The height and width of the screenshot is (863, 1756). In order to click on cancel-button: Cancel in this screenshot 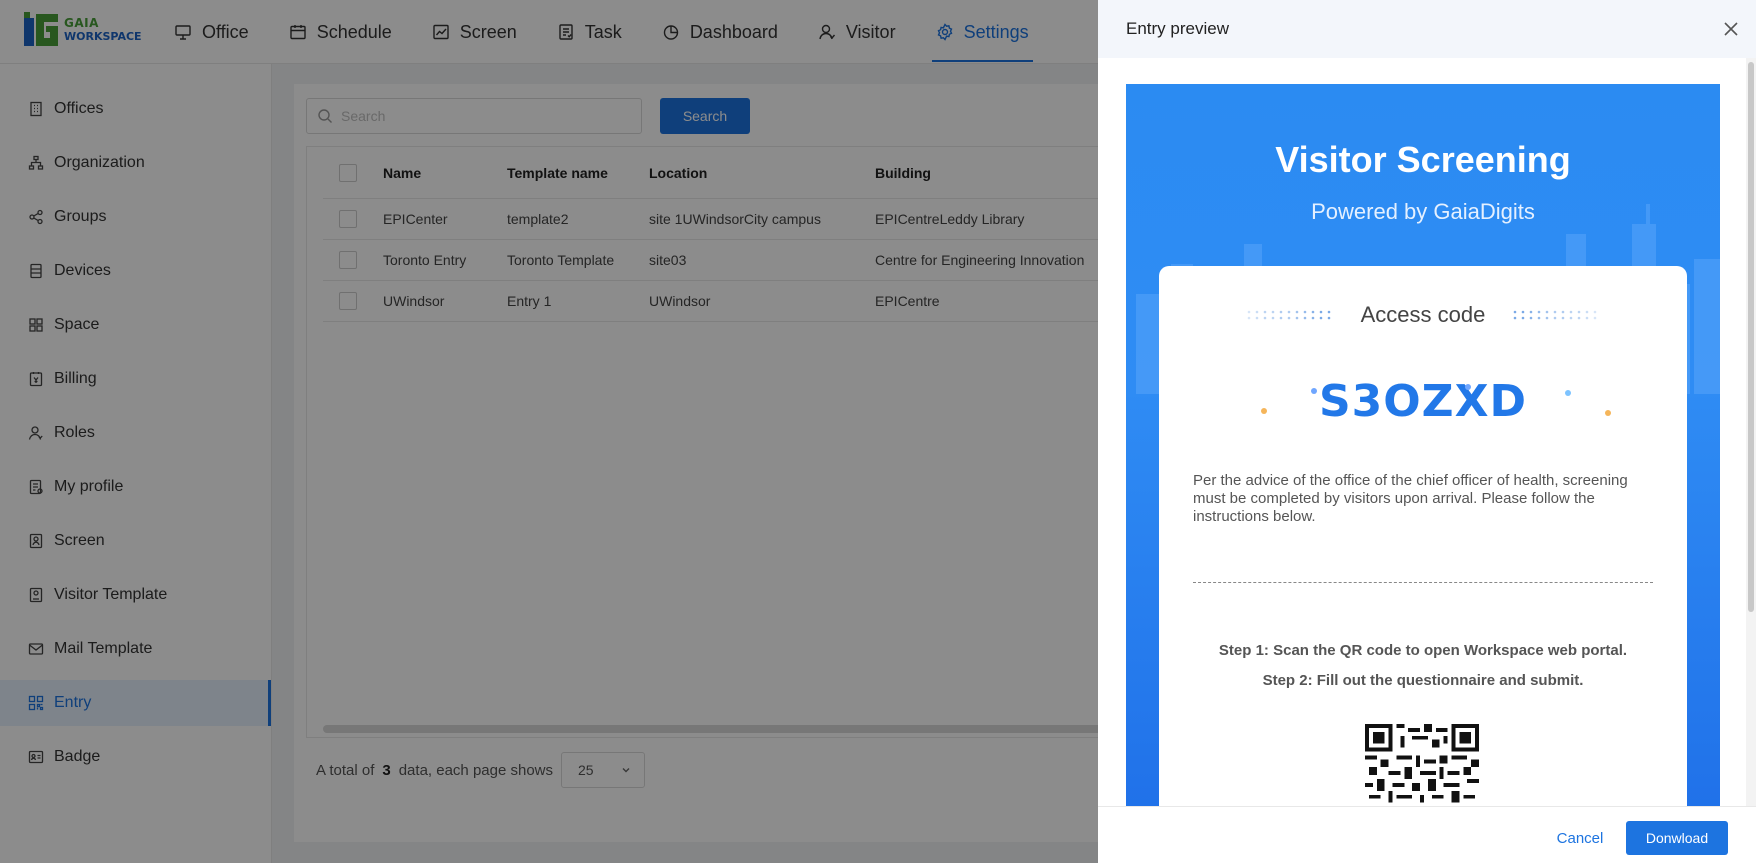, I will do `click(1580, 838)`.